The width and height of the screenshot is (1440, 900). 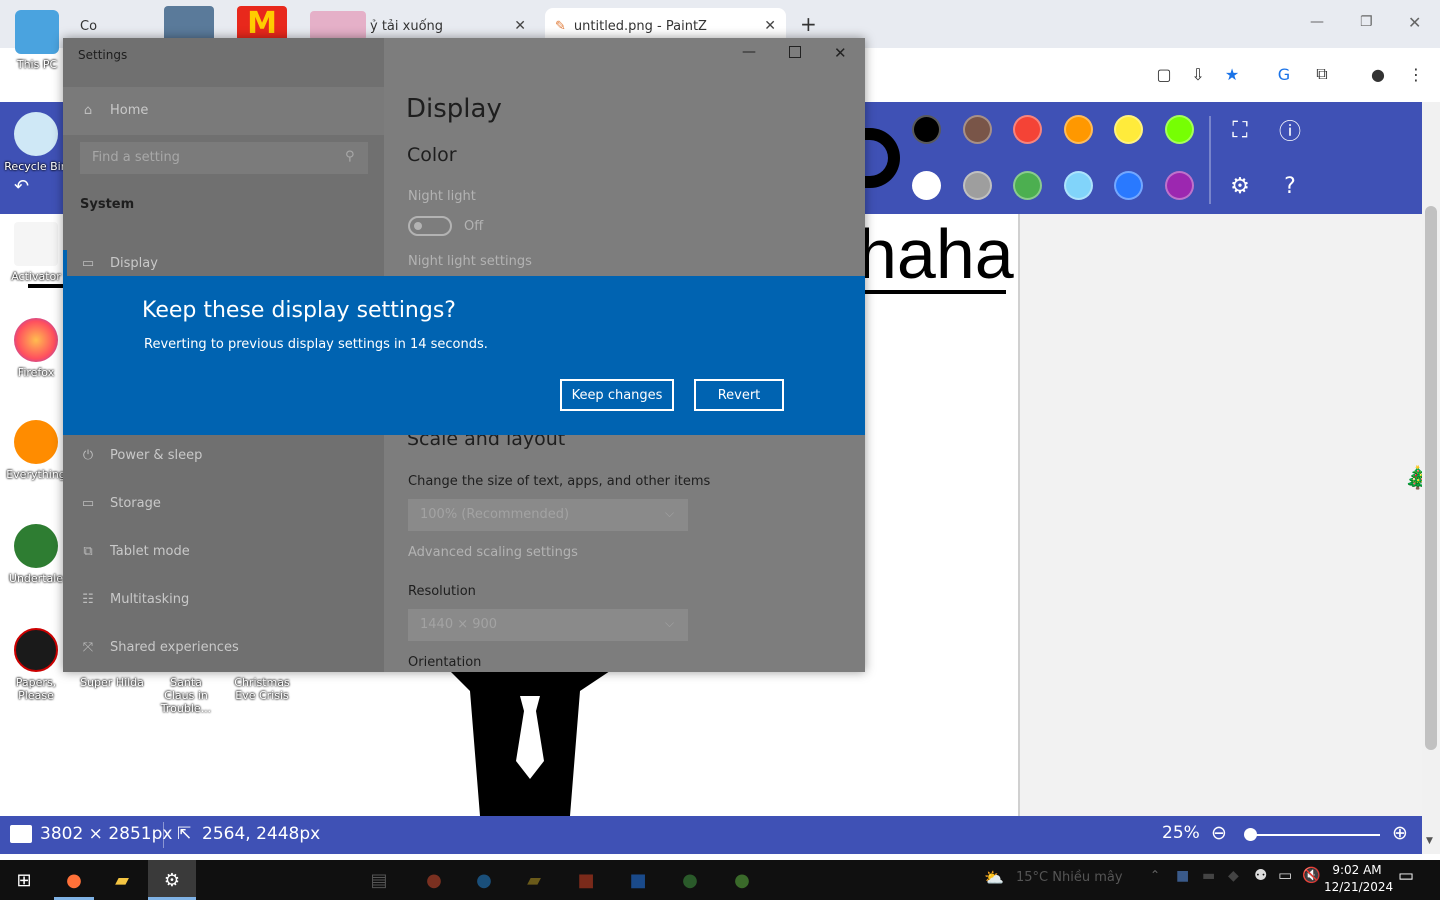 What do you see at coordinates (36, 450) in the screenshot?
I see `desktop-icon-everything: Everything` at bounding box center [36, 450].